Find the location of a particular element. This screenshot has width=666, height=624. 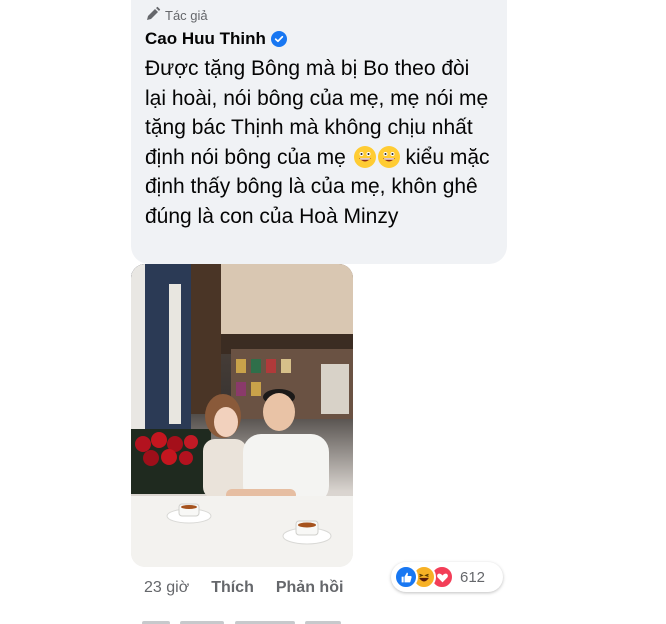

reply-button: Phản hồi is located at coordinates (310, 588).